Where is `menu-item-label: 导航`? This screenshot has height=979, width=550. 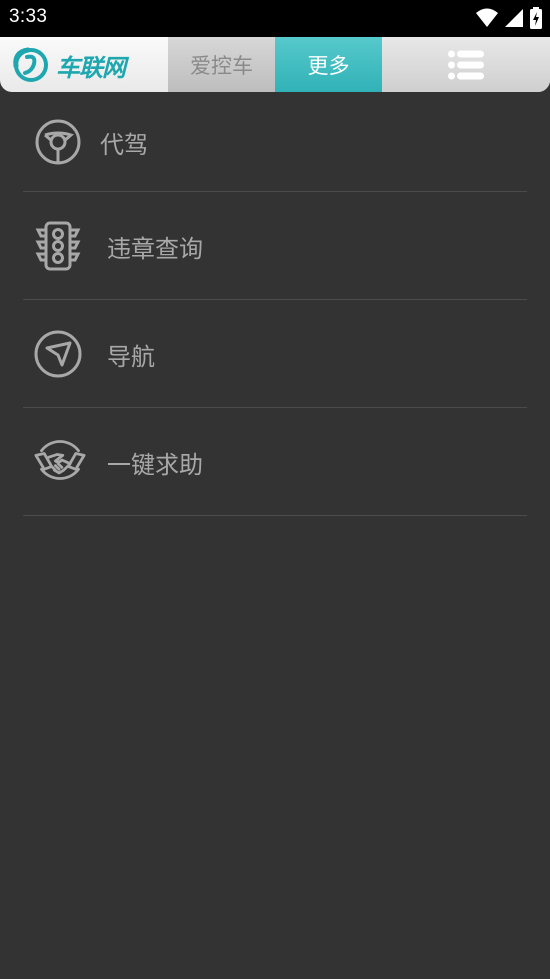
menu-item-label: 导航 is located at coordinates (131, 357).